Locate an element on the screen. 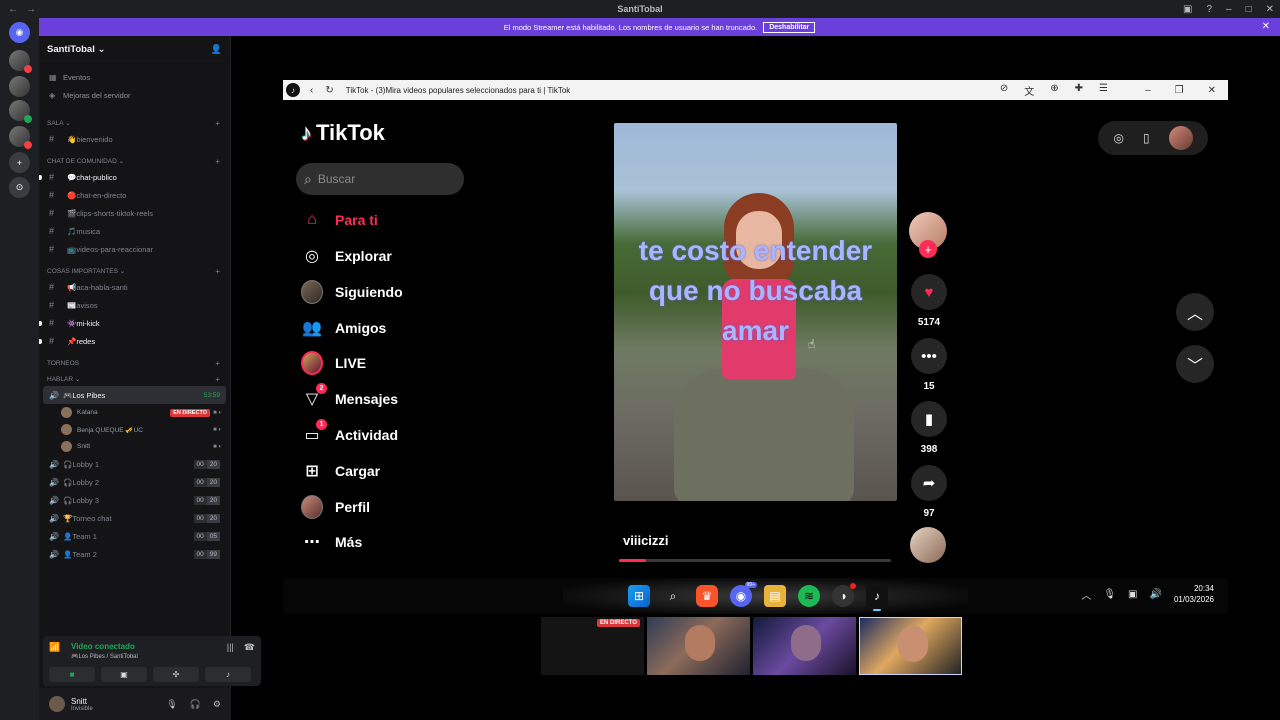  channel-item: # 👾mi-kick is located at coordinates (134, 323).